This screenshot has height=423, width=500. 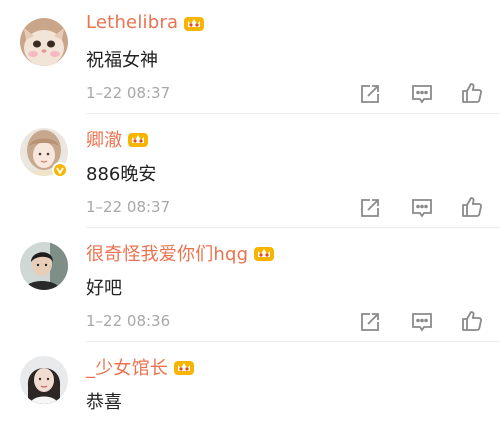 What do you see at coordinates (60, 170) in the screenshot?
I see `verified-v-icon` at bounding box center [60, 170].